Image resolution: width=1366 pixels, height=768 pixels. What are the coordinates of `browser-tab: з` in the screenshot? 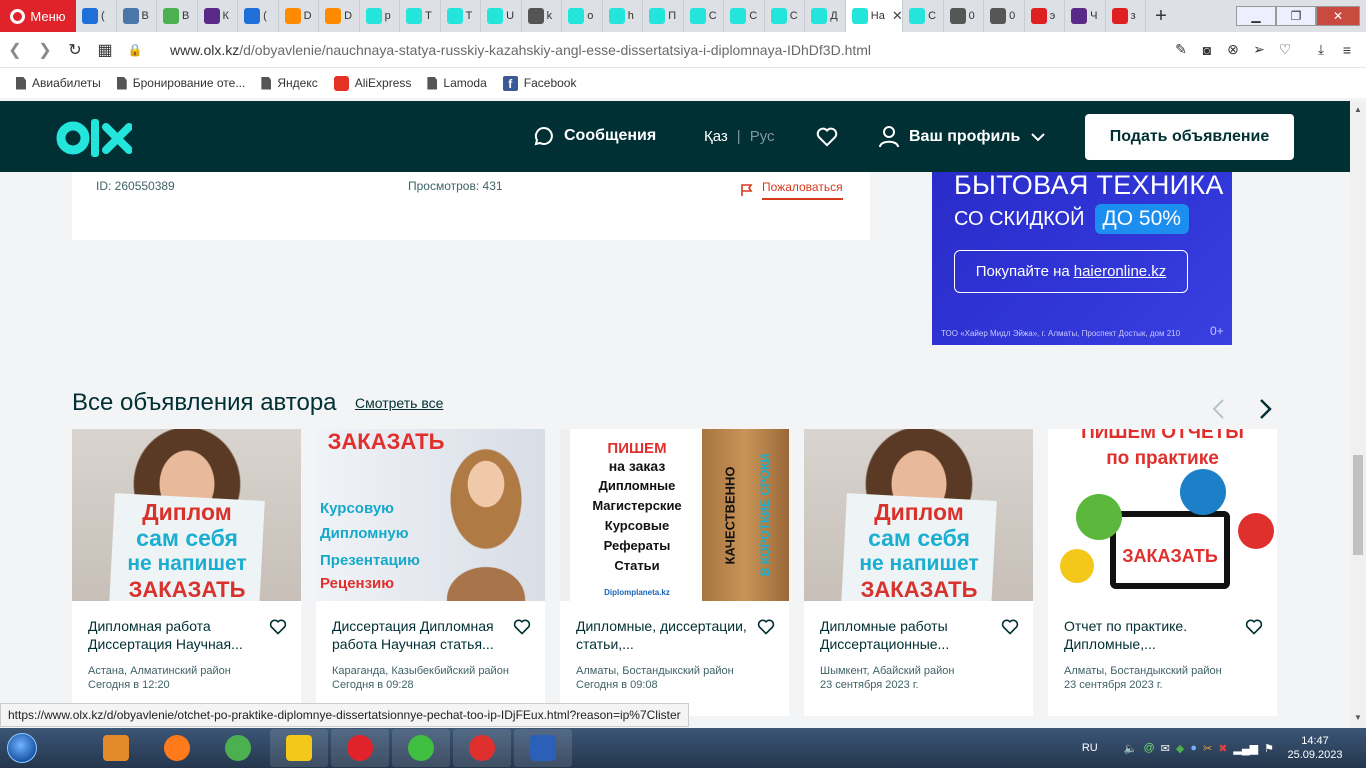 It's located at (1126, 16).